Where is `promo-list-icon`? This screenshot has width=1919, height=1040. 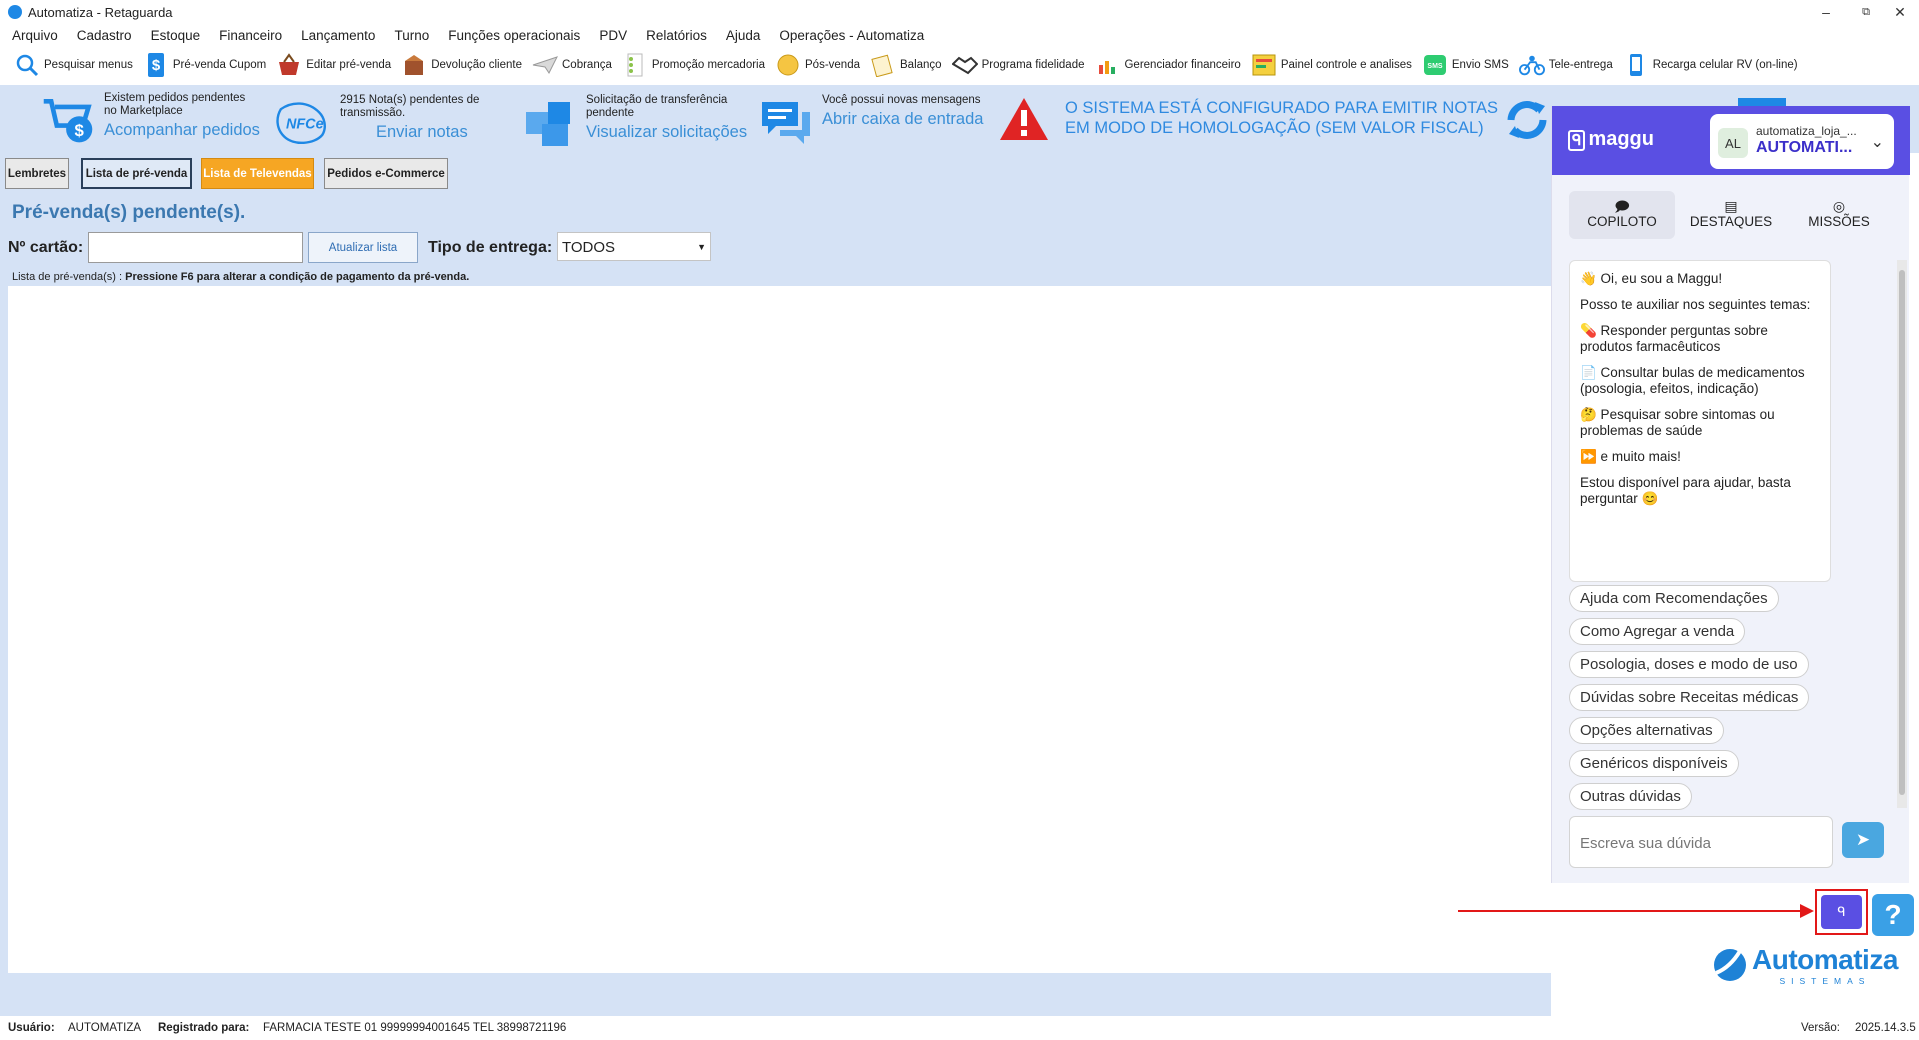
promo-list-icon is located at coordinates (635, 65).